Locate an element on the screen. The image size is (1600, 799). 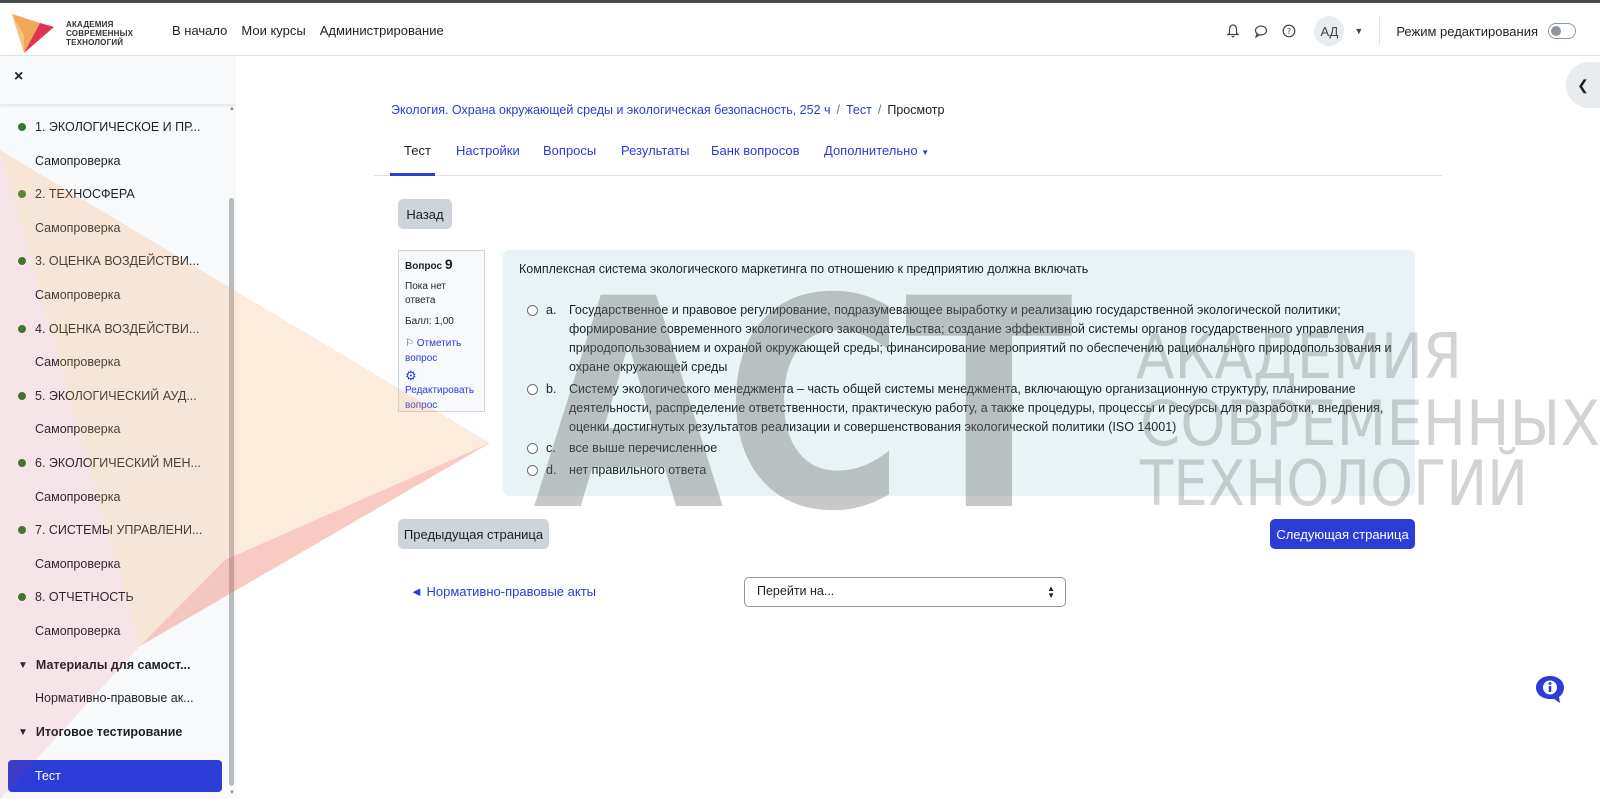
scroll-down-icon: ▼ is located at coordinates (232, 793).